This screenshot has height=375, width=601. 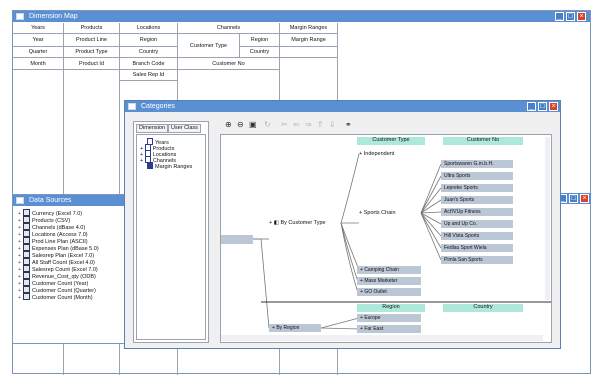 What do you see at coordinates (267, 125) in the screenshot?
I see `refresh-icon: ↻` at bounding box center [267, 125].